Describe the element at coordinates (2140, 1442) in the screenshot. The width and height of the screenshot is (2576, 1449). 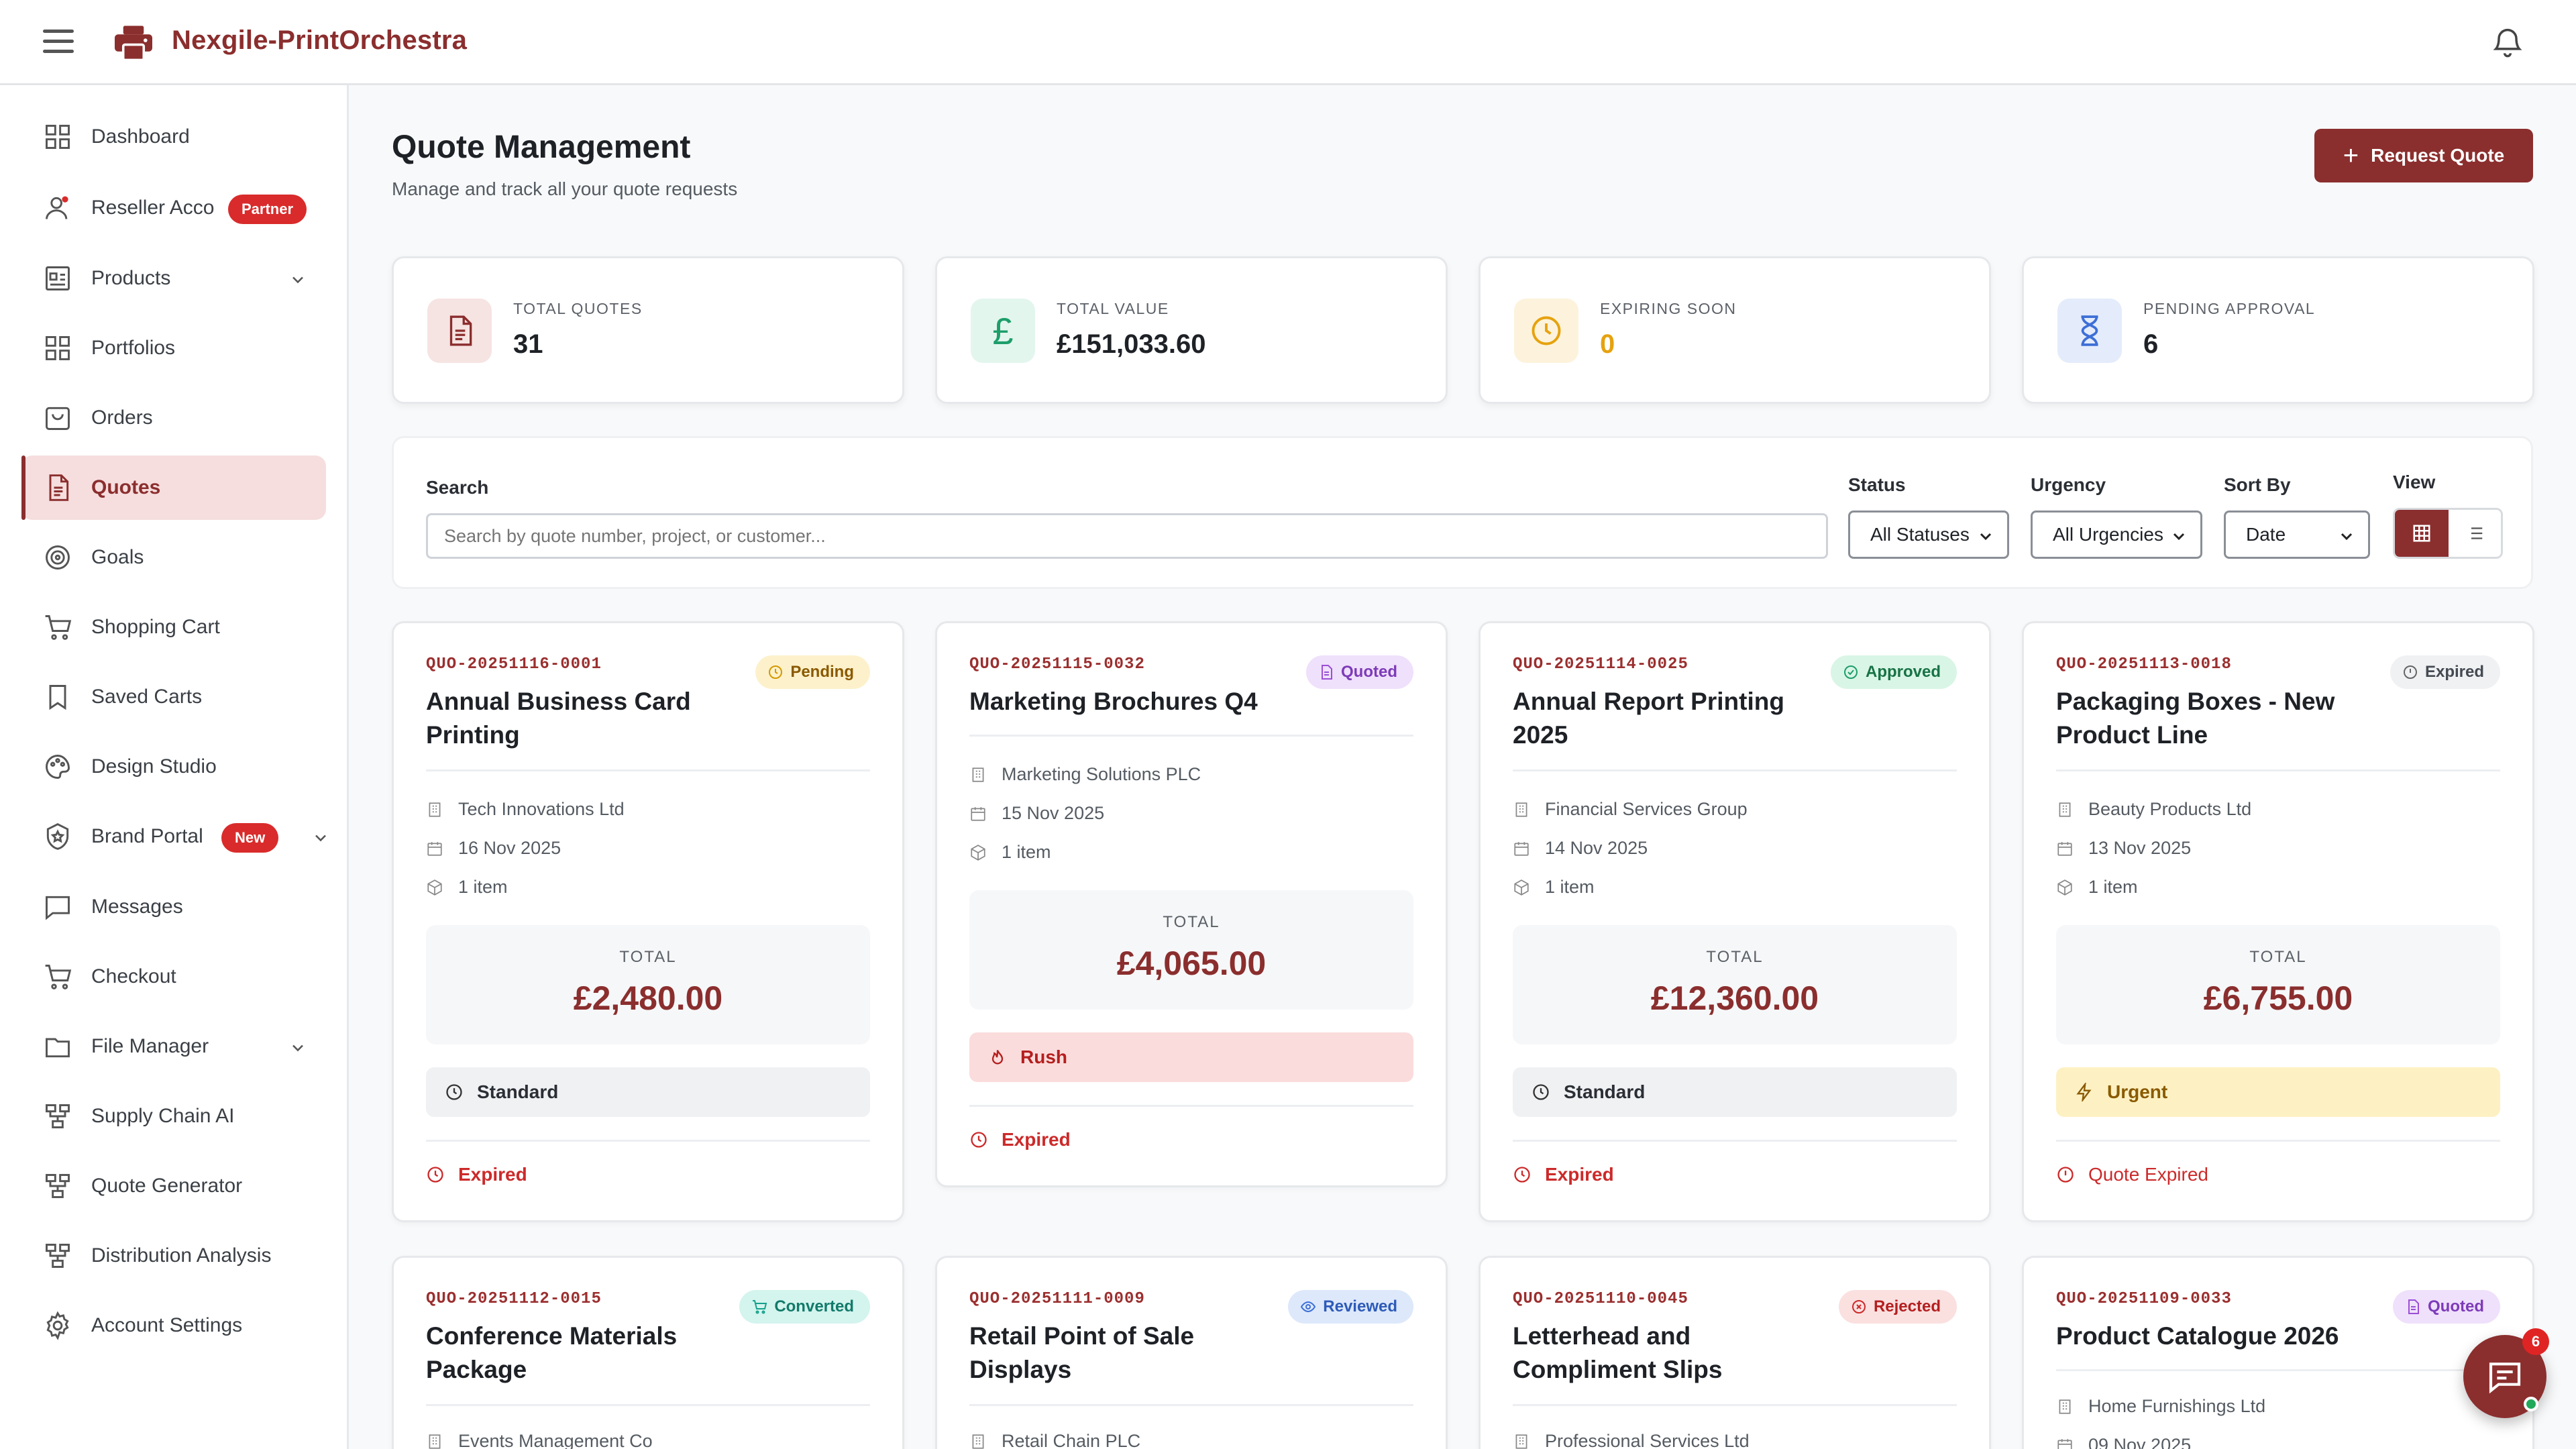
I see `quote-date: 09 Nov 2025` at that location.